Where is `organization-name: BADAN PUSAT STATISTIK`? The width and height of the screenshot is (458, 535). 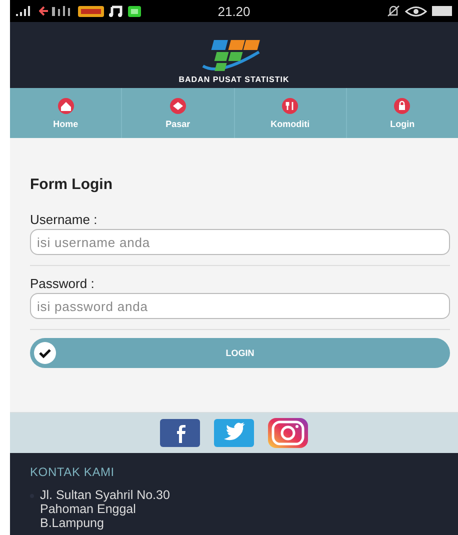 organization-name: BADAN PUSAT STATISTIK is located at coordinates (234, 79).